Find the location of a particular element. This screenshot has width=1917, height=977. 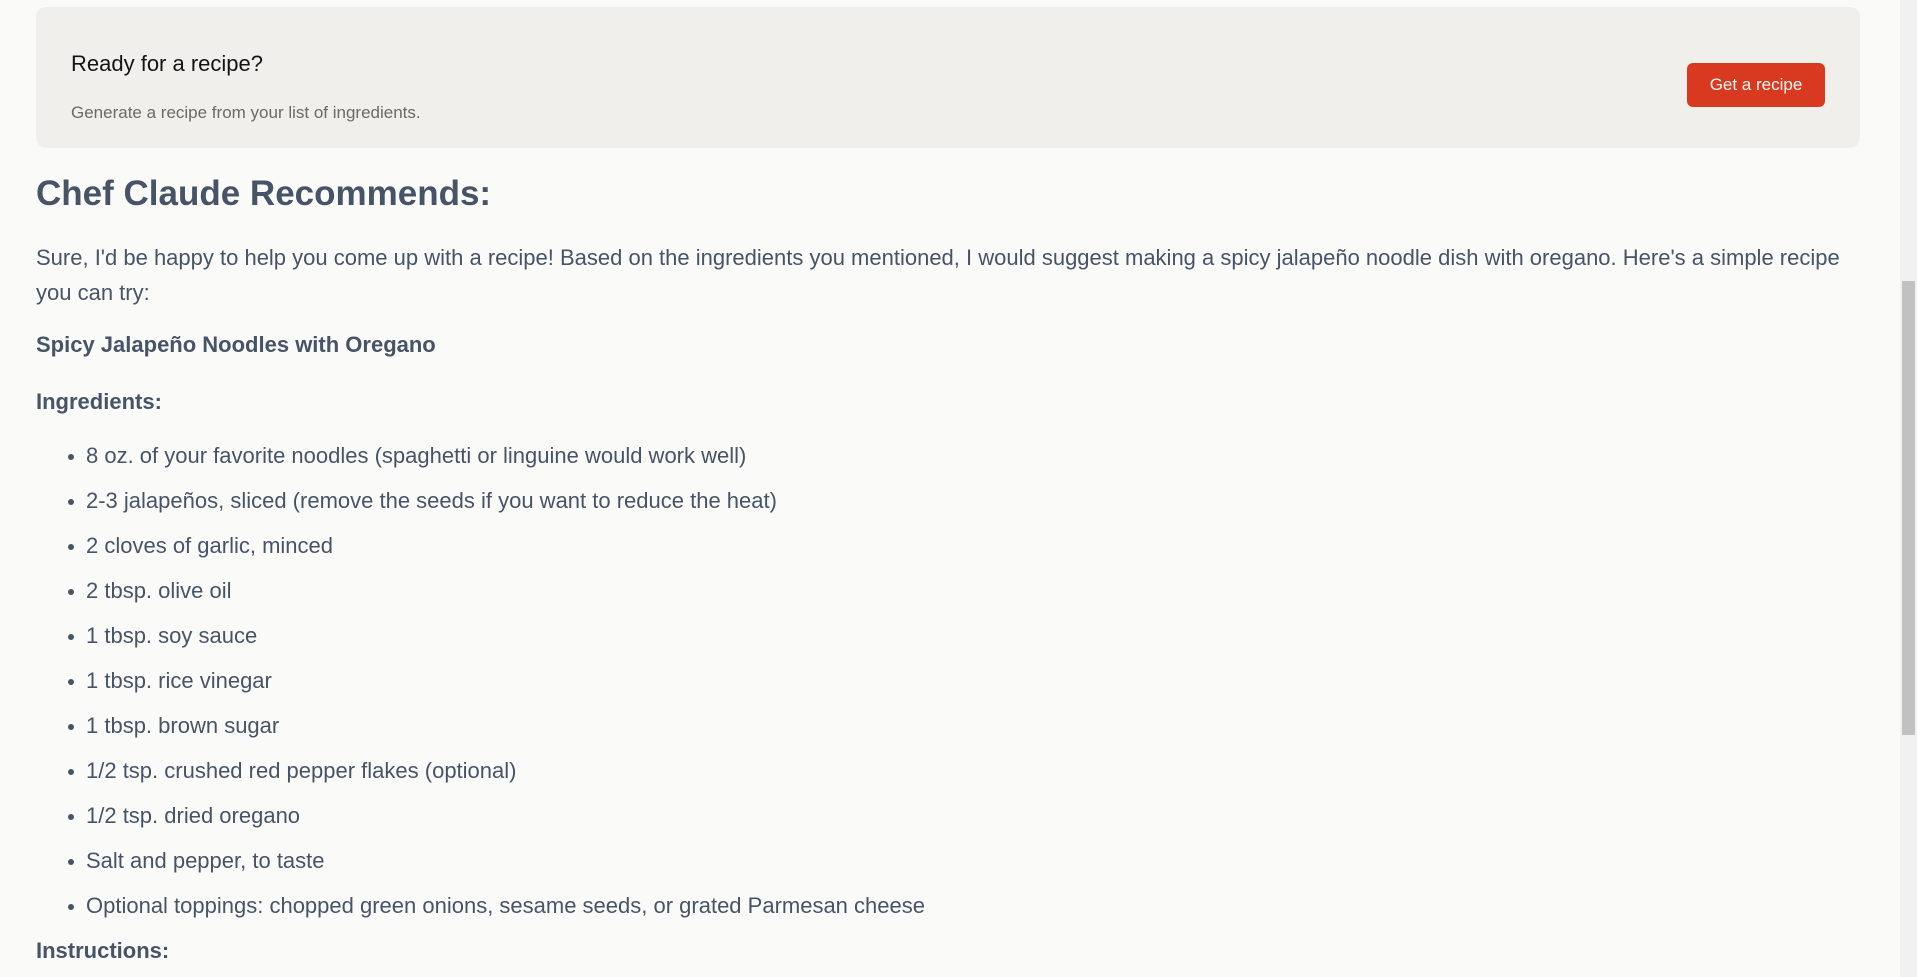

ingredient-item: 1 tbsp. soy sauce is located at coordinates (964, 636).